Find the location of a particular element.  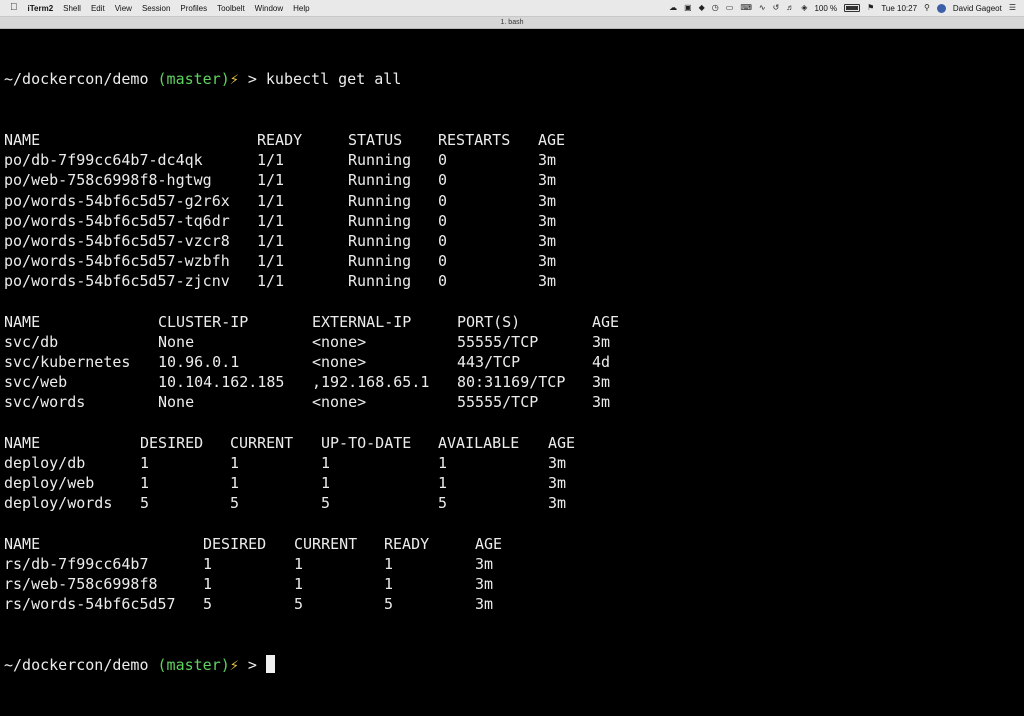

table-header: NAME DESIRED CURRENT READY AGE is located at coordinates (253, 544).